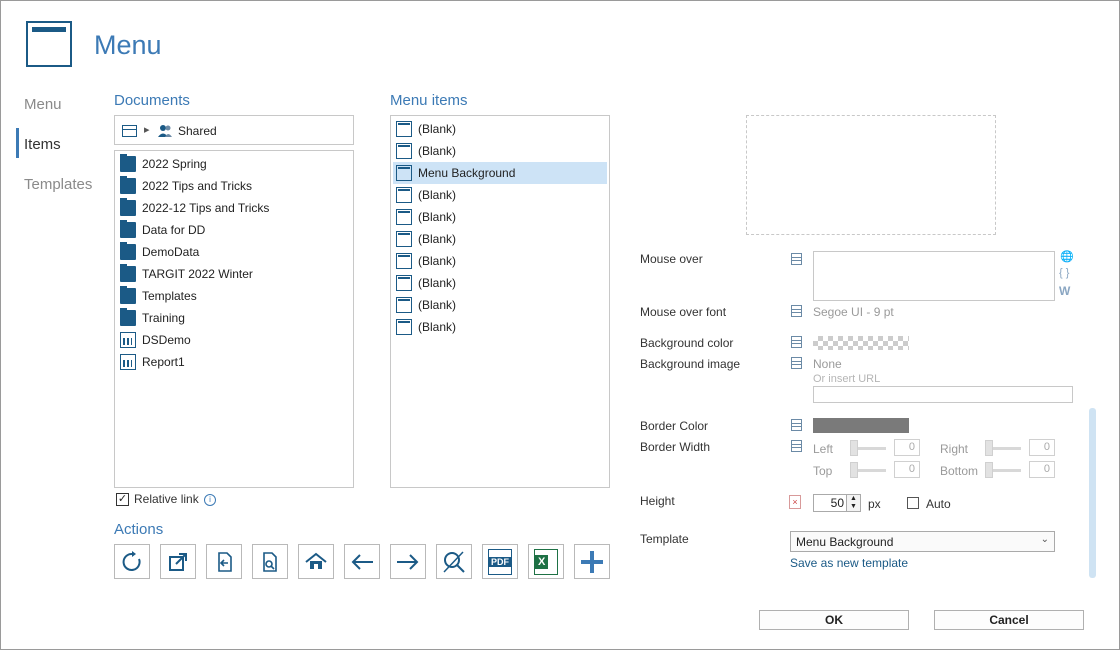  I want to click on globe-icon: 🌐, so click(1067, 256).